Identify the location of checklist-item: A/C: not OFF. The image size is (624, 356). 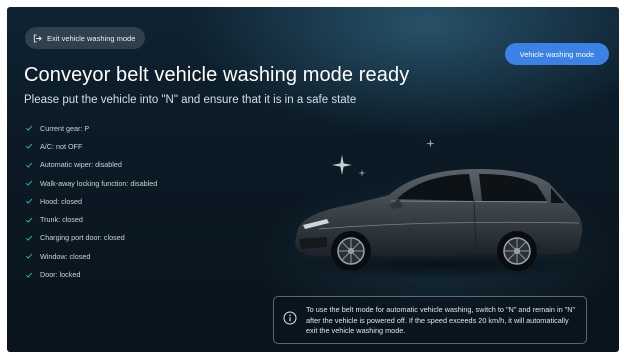
(91, 146).